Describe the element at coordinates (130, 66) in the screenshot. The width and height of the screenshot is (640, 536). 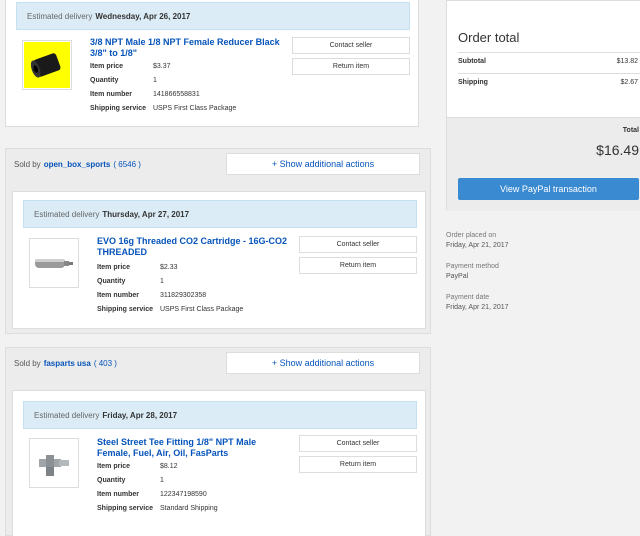
I see `item-price: Item price $3.37` at that location.